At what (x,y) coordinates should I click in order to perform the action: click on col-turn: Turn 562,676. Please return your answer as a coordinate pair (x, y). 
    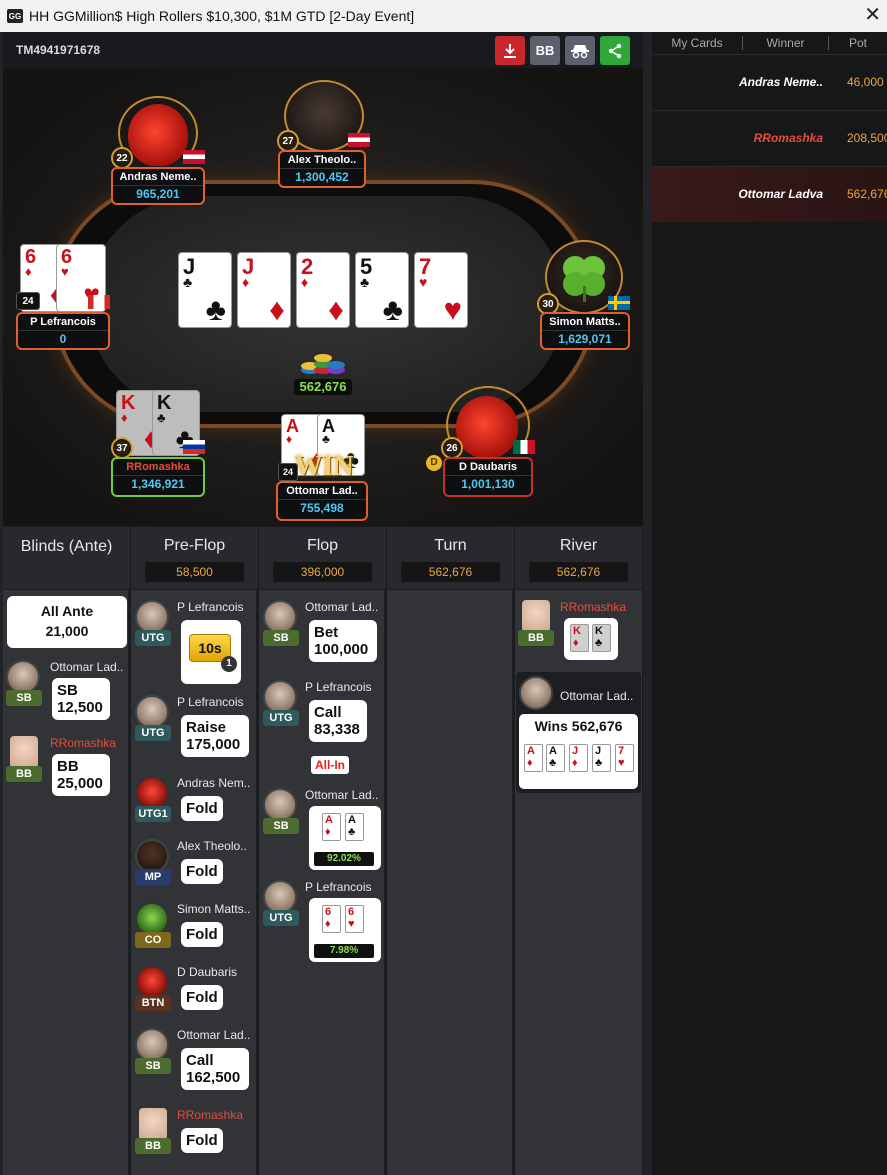
    Looking at the image, I should click on (450, 851).